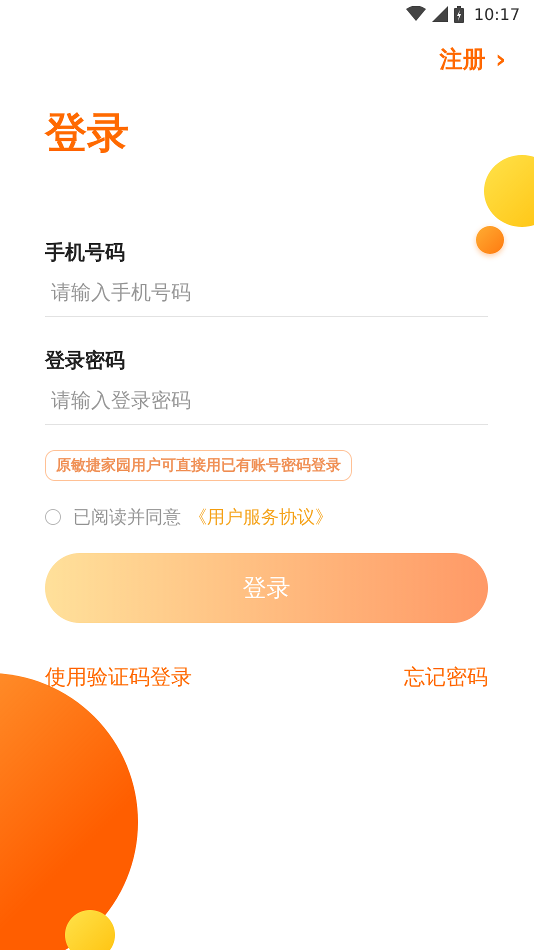 The height and width of the screenshot is (950, 534). Describe the element at coordinates (118, 677) in the screenshot. I see `text-link: 使用验证码登录` at that location.